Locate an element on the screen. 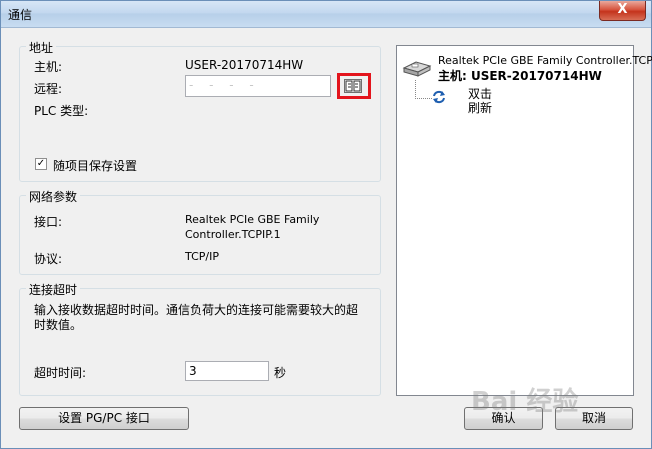  address-legend: 地址 is located at coordinates (41, 47).